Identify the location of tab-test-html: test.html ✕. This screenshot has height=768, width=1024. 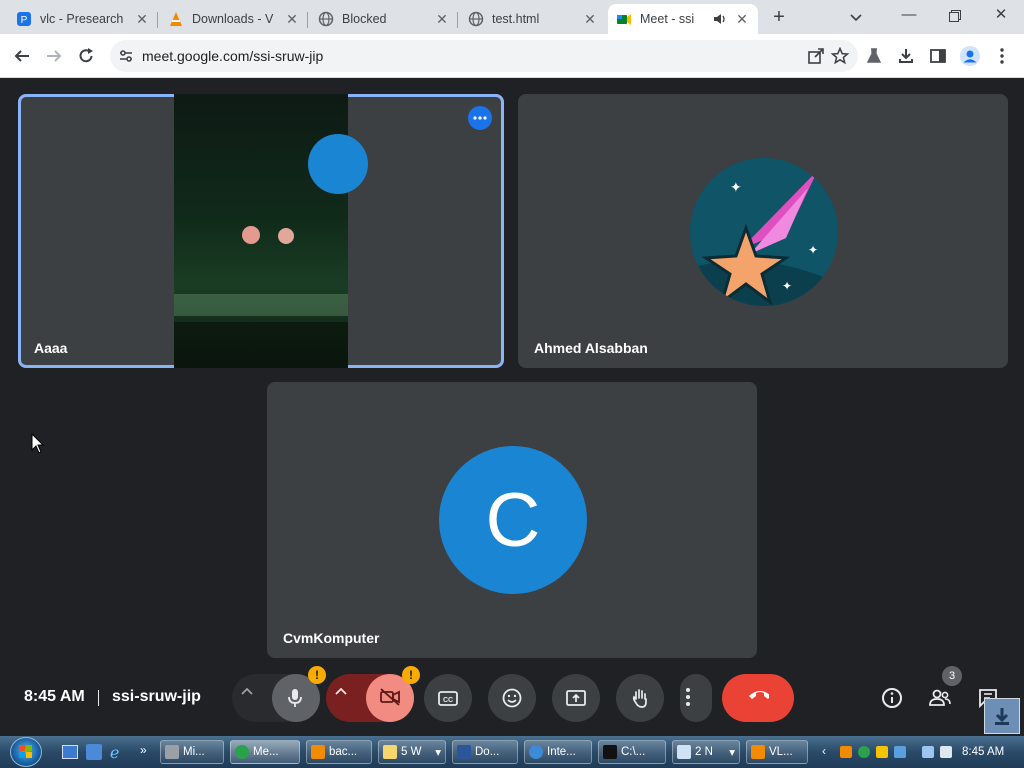
(533, 19).